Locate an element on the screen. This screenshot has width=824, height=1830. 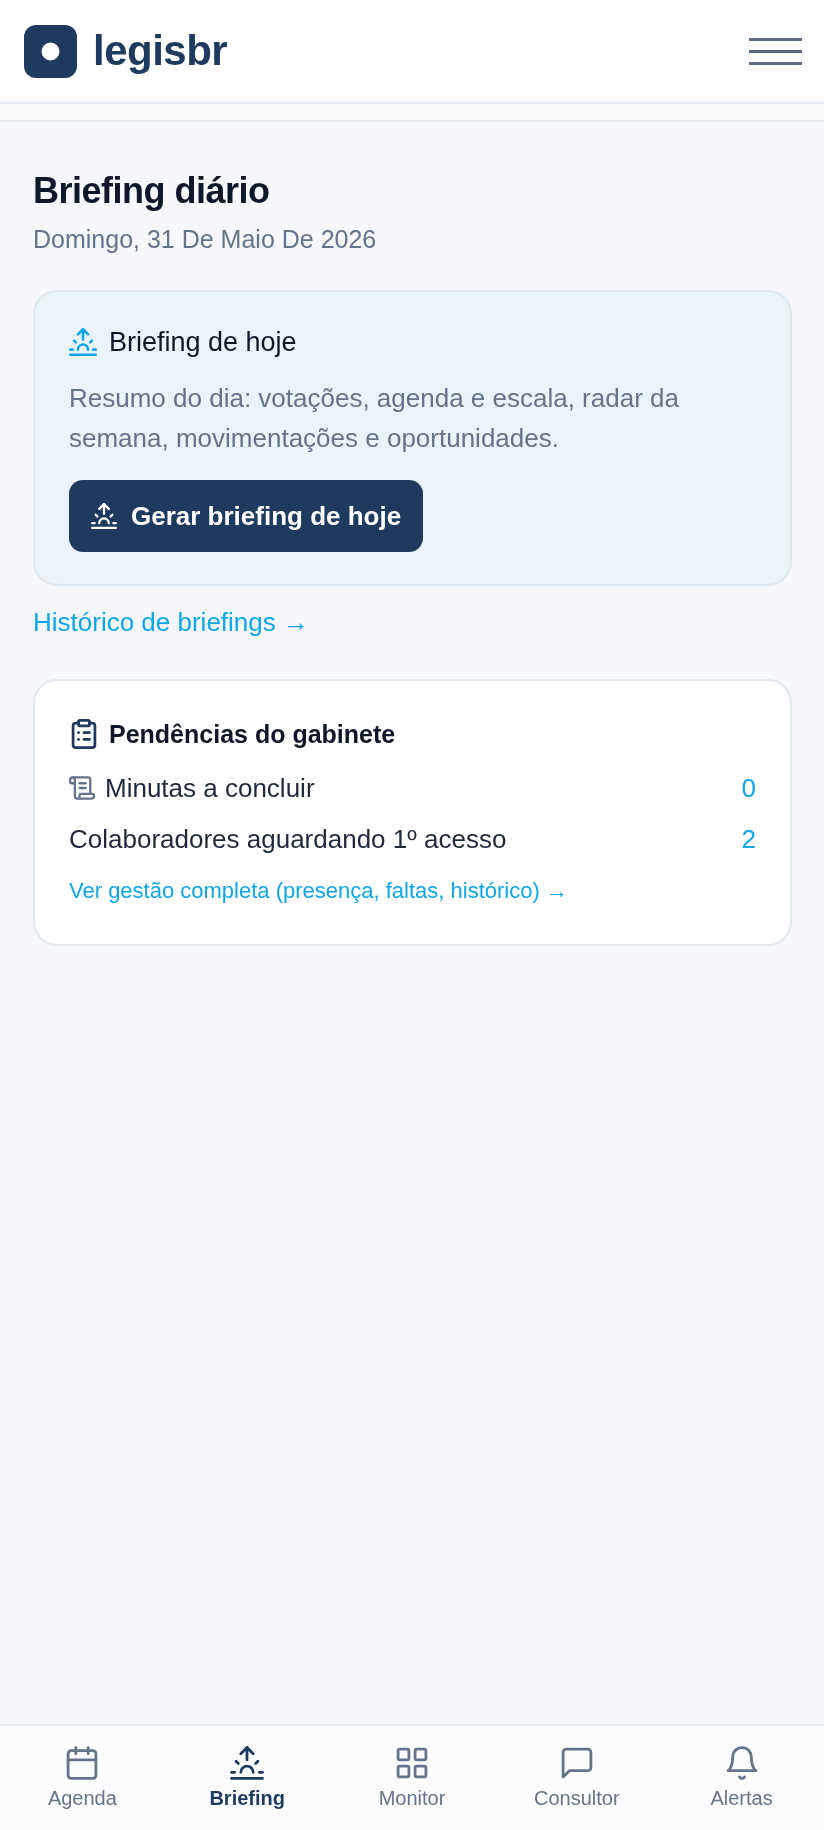
full-management-link: Ver gestão completa (presença, faltas, histórico) → is located at coordinates (318, 891).